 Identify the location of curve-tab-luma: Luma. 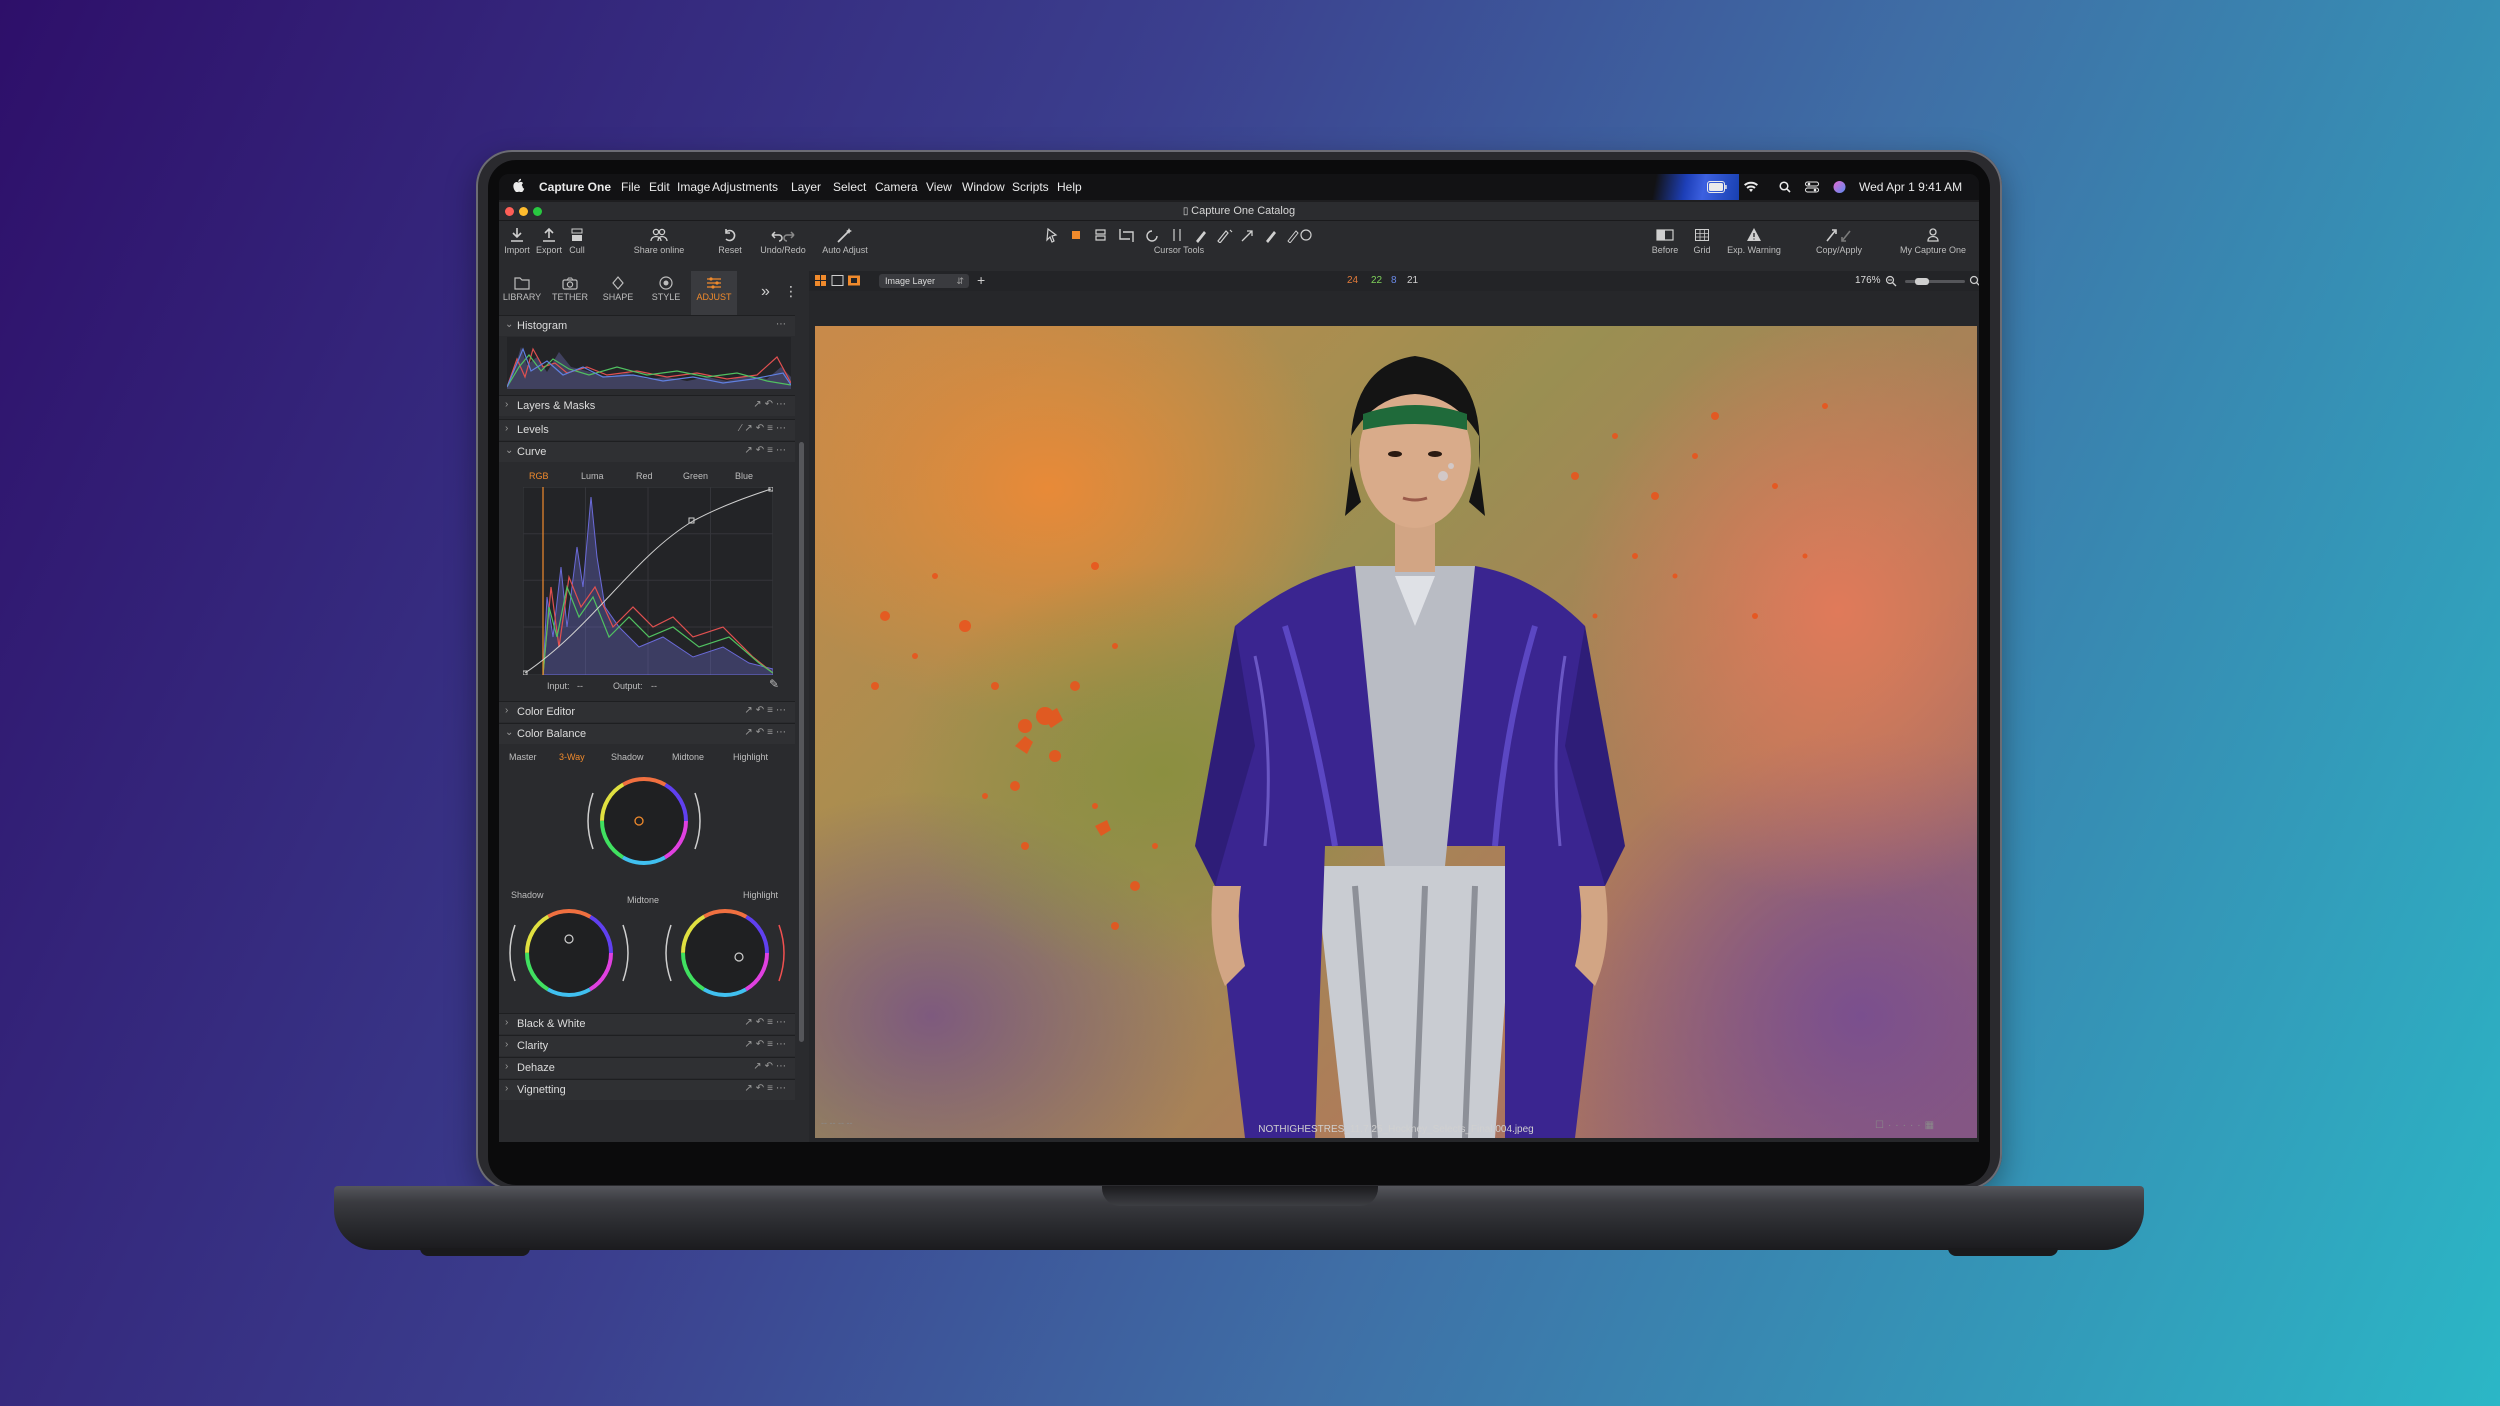
(592, 476).